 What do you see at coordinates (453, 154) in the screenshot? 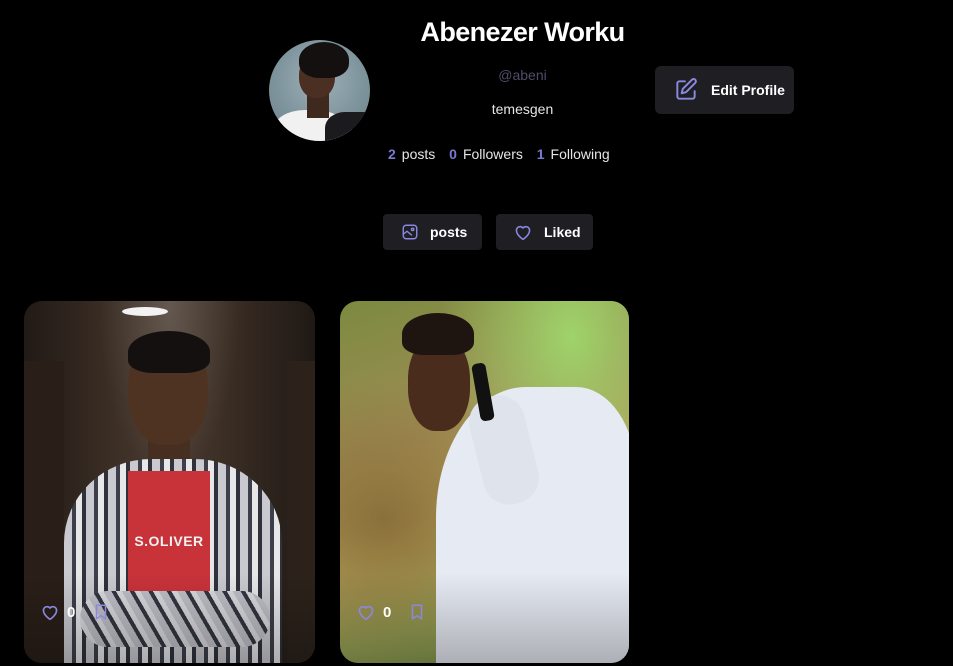
I see `followers-count: 0` at bounding box center [453, 154].